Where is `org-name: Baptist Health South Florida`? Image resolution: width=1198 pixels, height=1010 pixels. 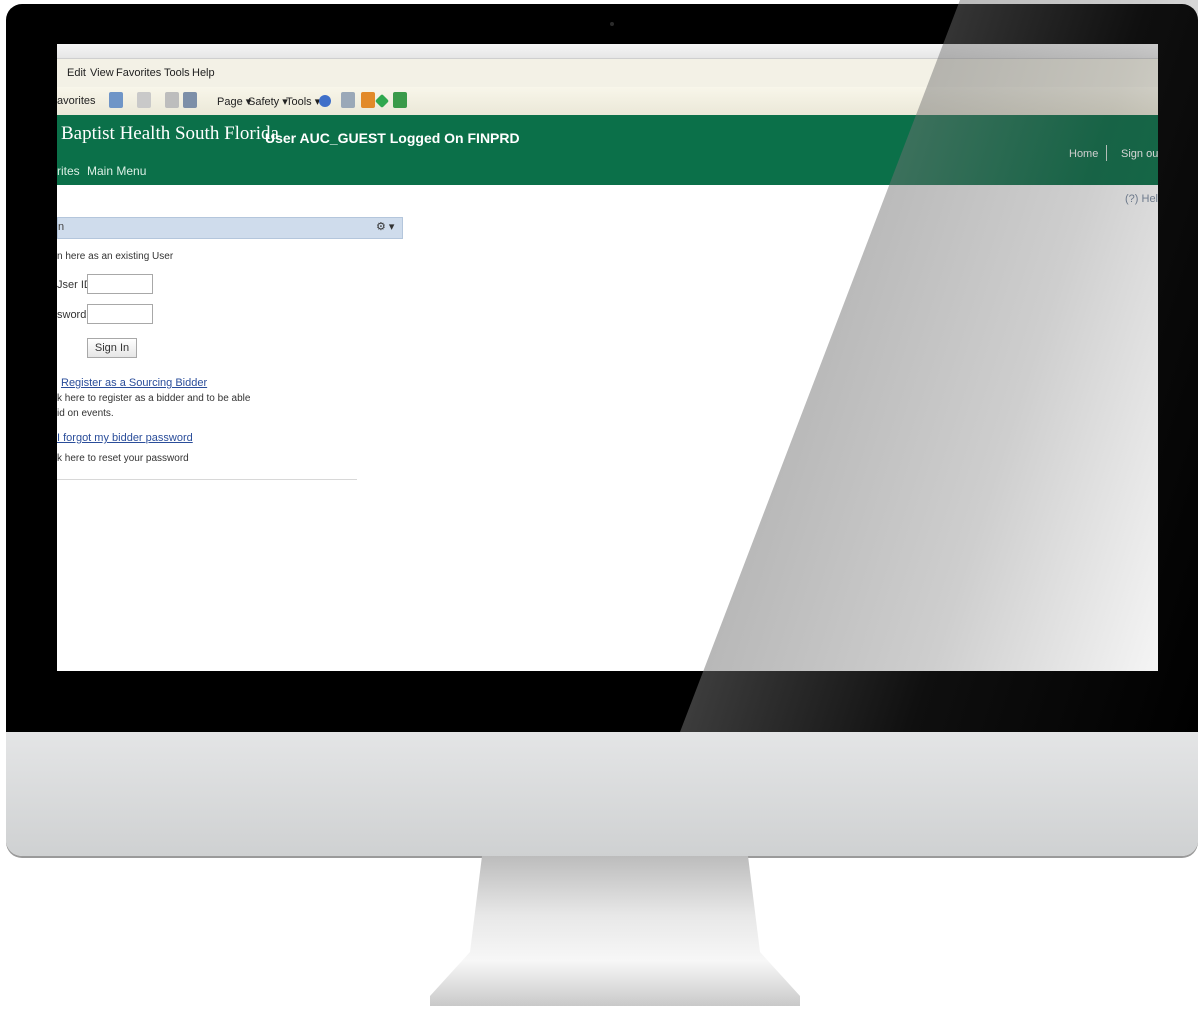 org-name: Baptist Health South Florida is located at coordinates (170, 133).